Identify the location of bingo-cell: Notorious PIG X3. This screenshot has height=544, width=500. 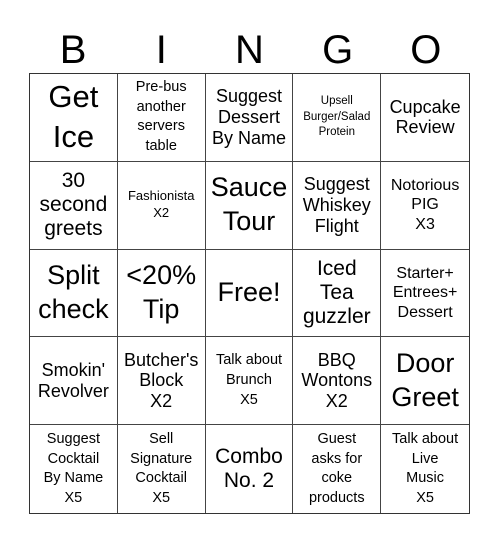
(425, 206).